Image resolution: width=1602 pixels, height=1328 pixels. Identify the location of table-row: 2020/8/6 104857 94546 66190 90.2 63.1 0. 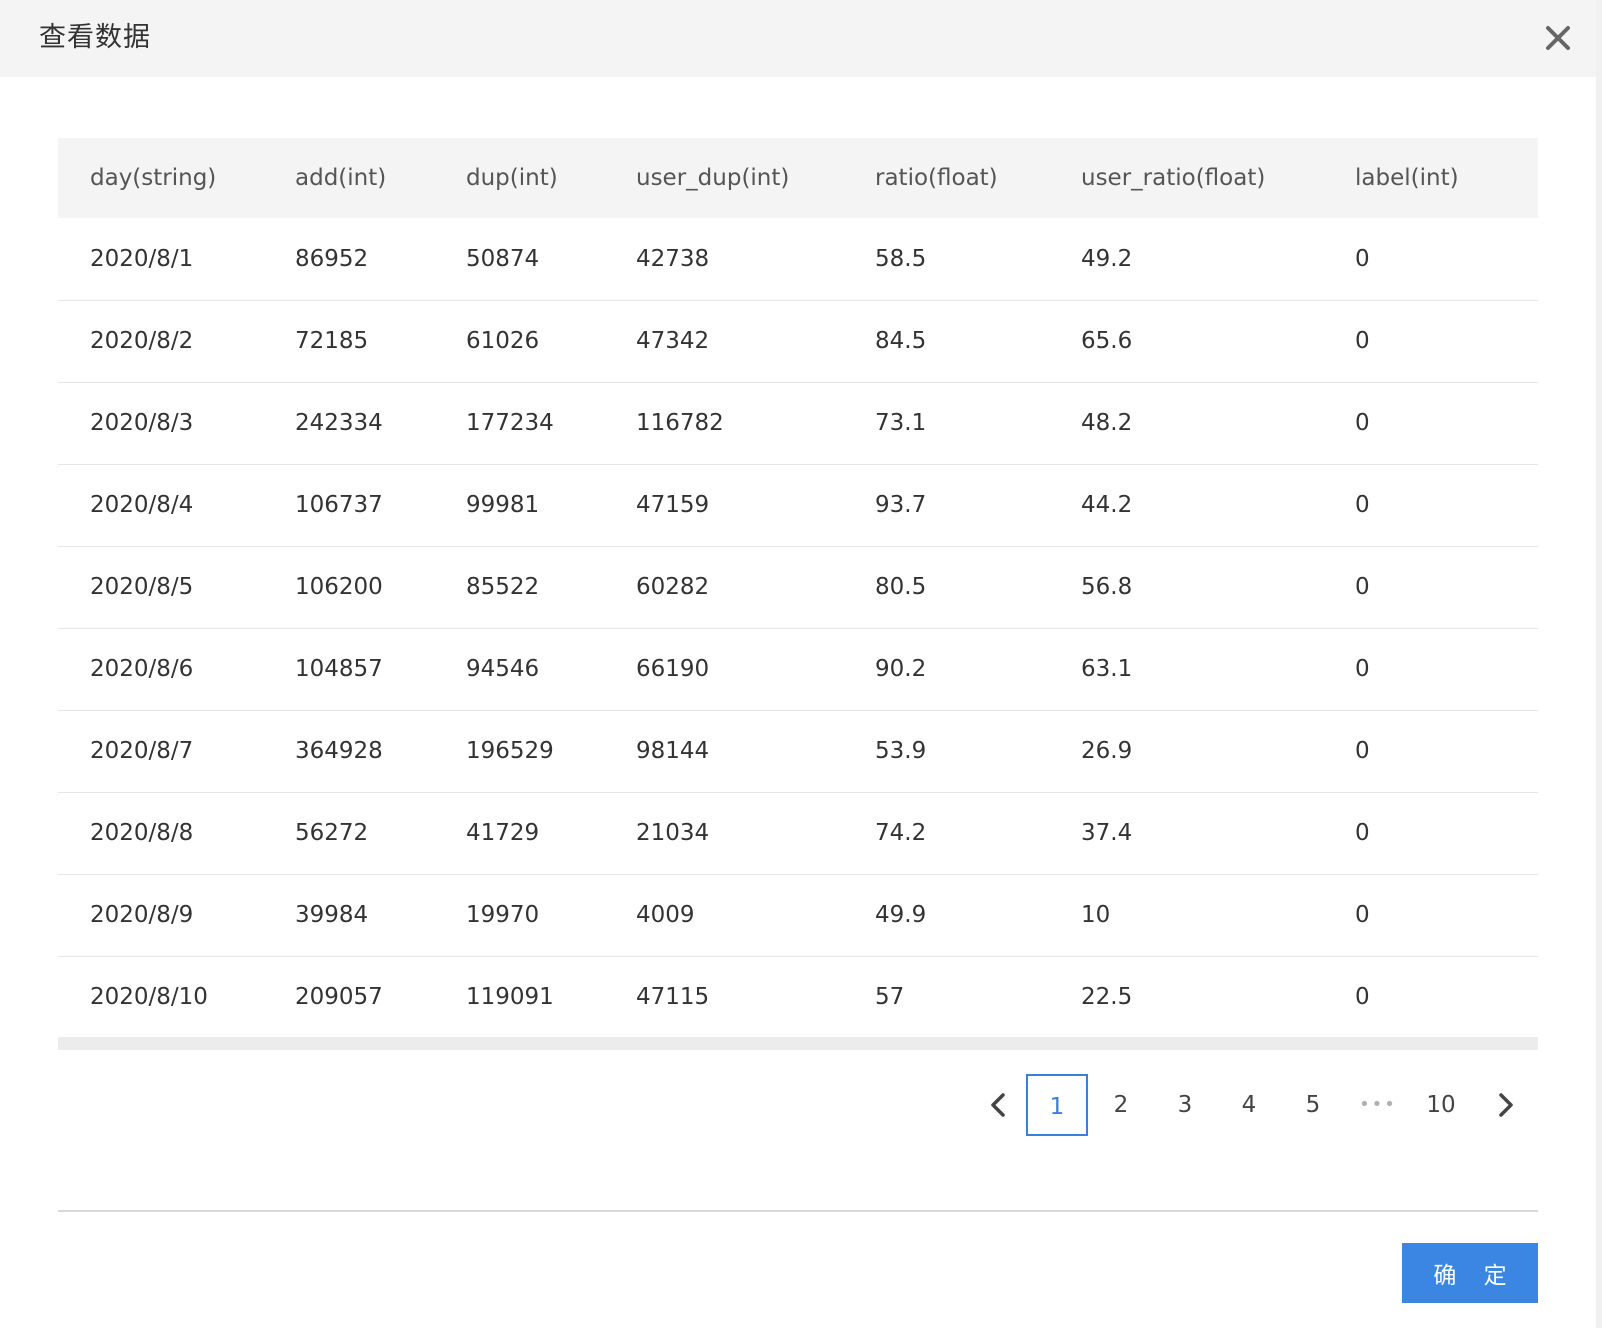
(798, 669).